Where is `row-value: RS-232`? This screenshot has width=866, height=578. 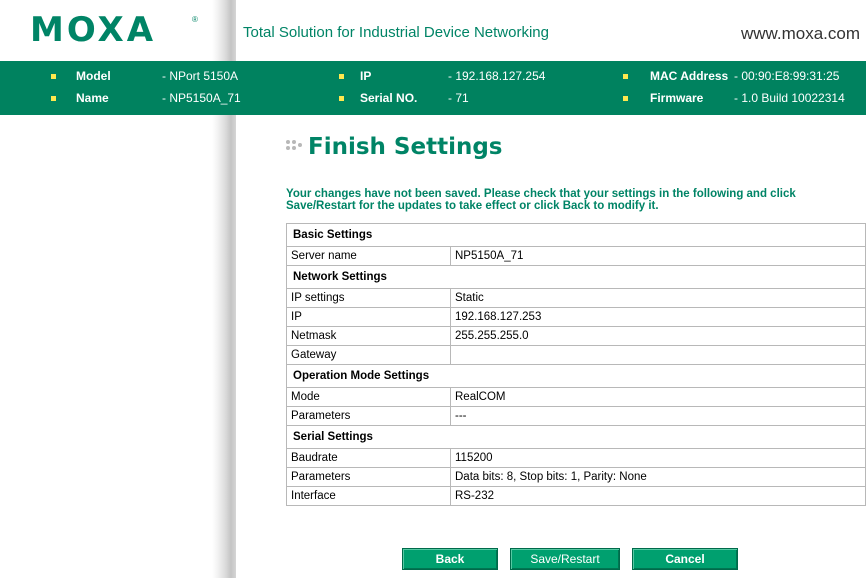 row-value: RS-232 is located at coordinates (658, 496).